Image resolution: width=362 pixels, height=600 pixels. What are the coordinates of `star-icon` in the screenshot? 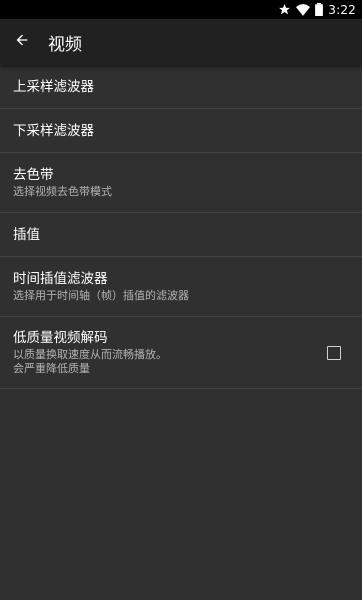 It's located at (284, 9).